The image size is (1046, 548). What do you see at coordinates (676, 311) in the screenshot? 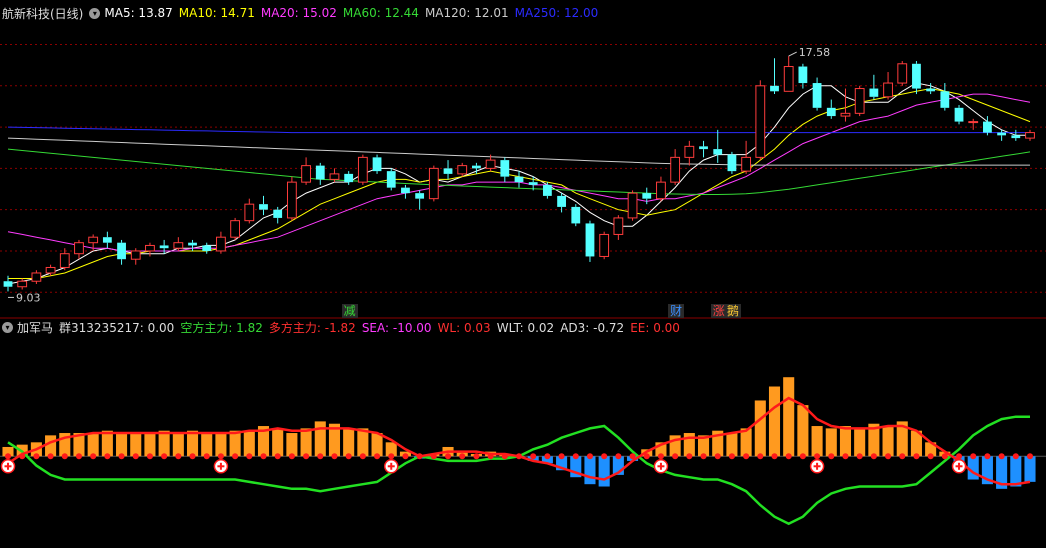
I see `event-marker: 财` at bounding box center [676, 311].